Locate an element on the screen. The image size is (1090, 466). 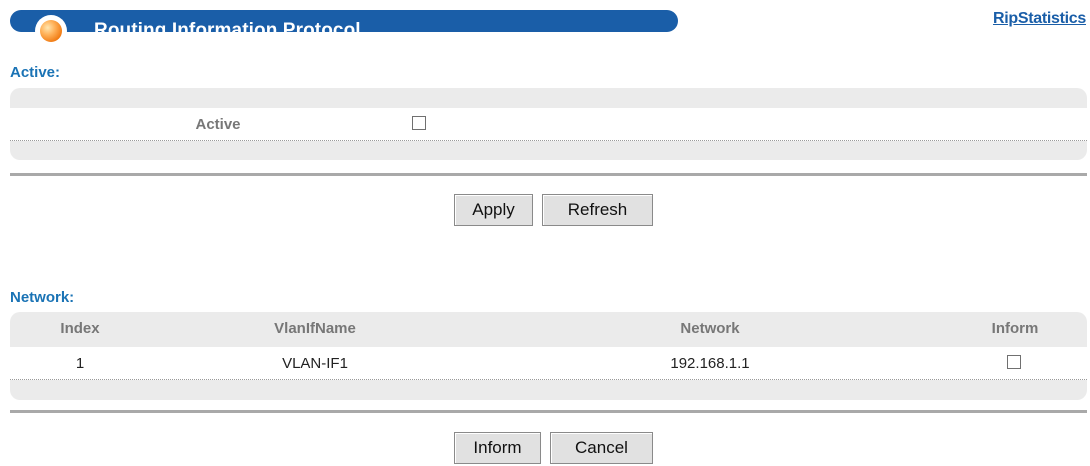
table-row: 1 VLAN-IF1 192.168.1.1 is located at coordinates (548, 363).